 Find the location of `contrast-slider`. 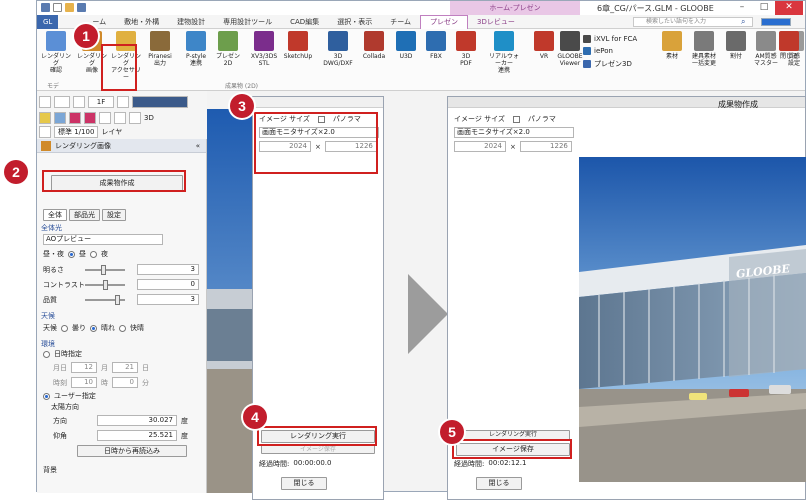

contrast-slider is located at coordinates (105, 284).